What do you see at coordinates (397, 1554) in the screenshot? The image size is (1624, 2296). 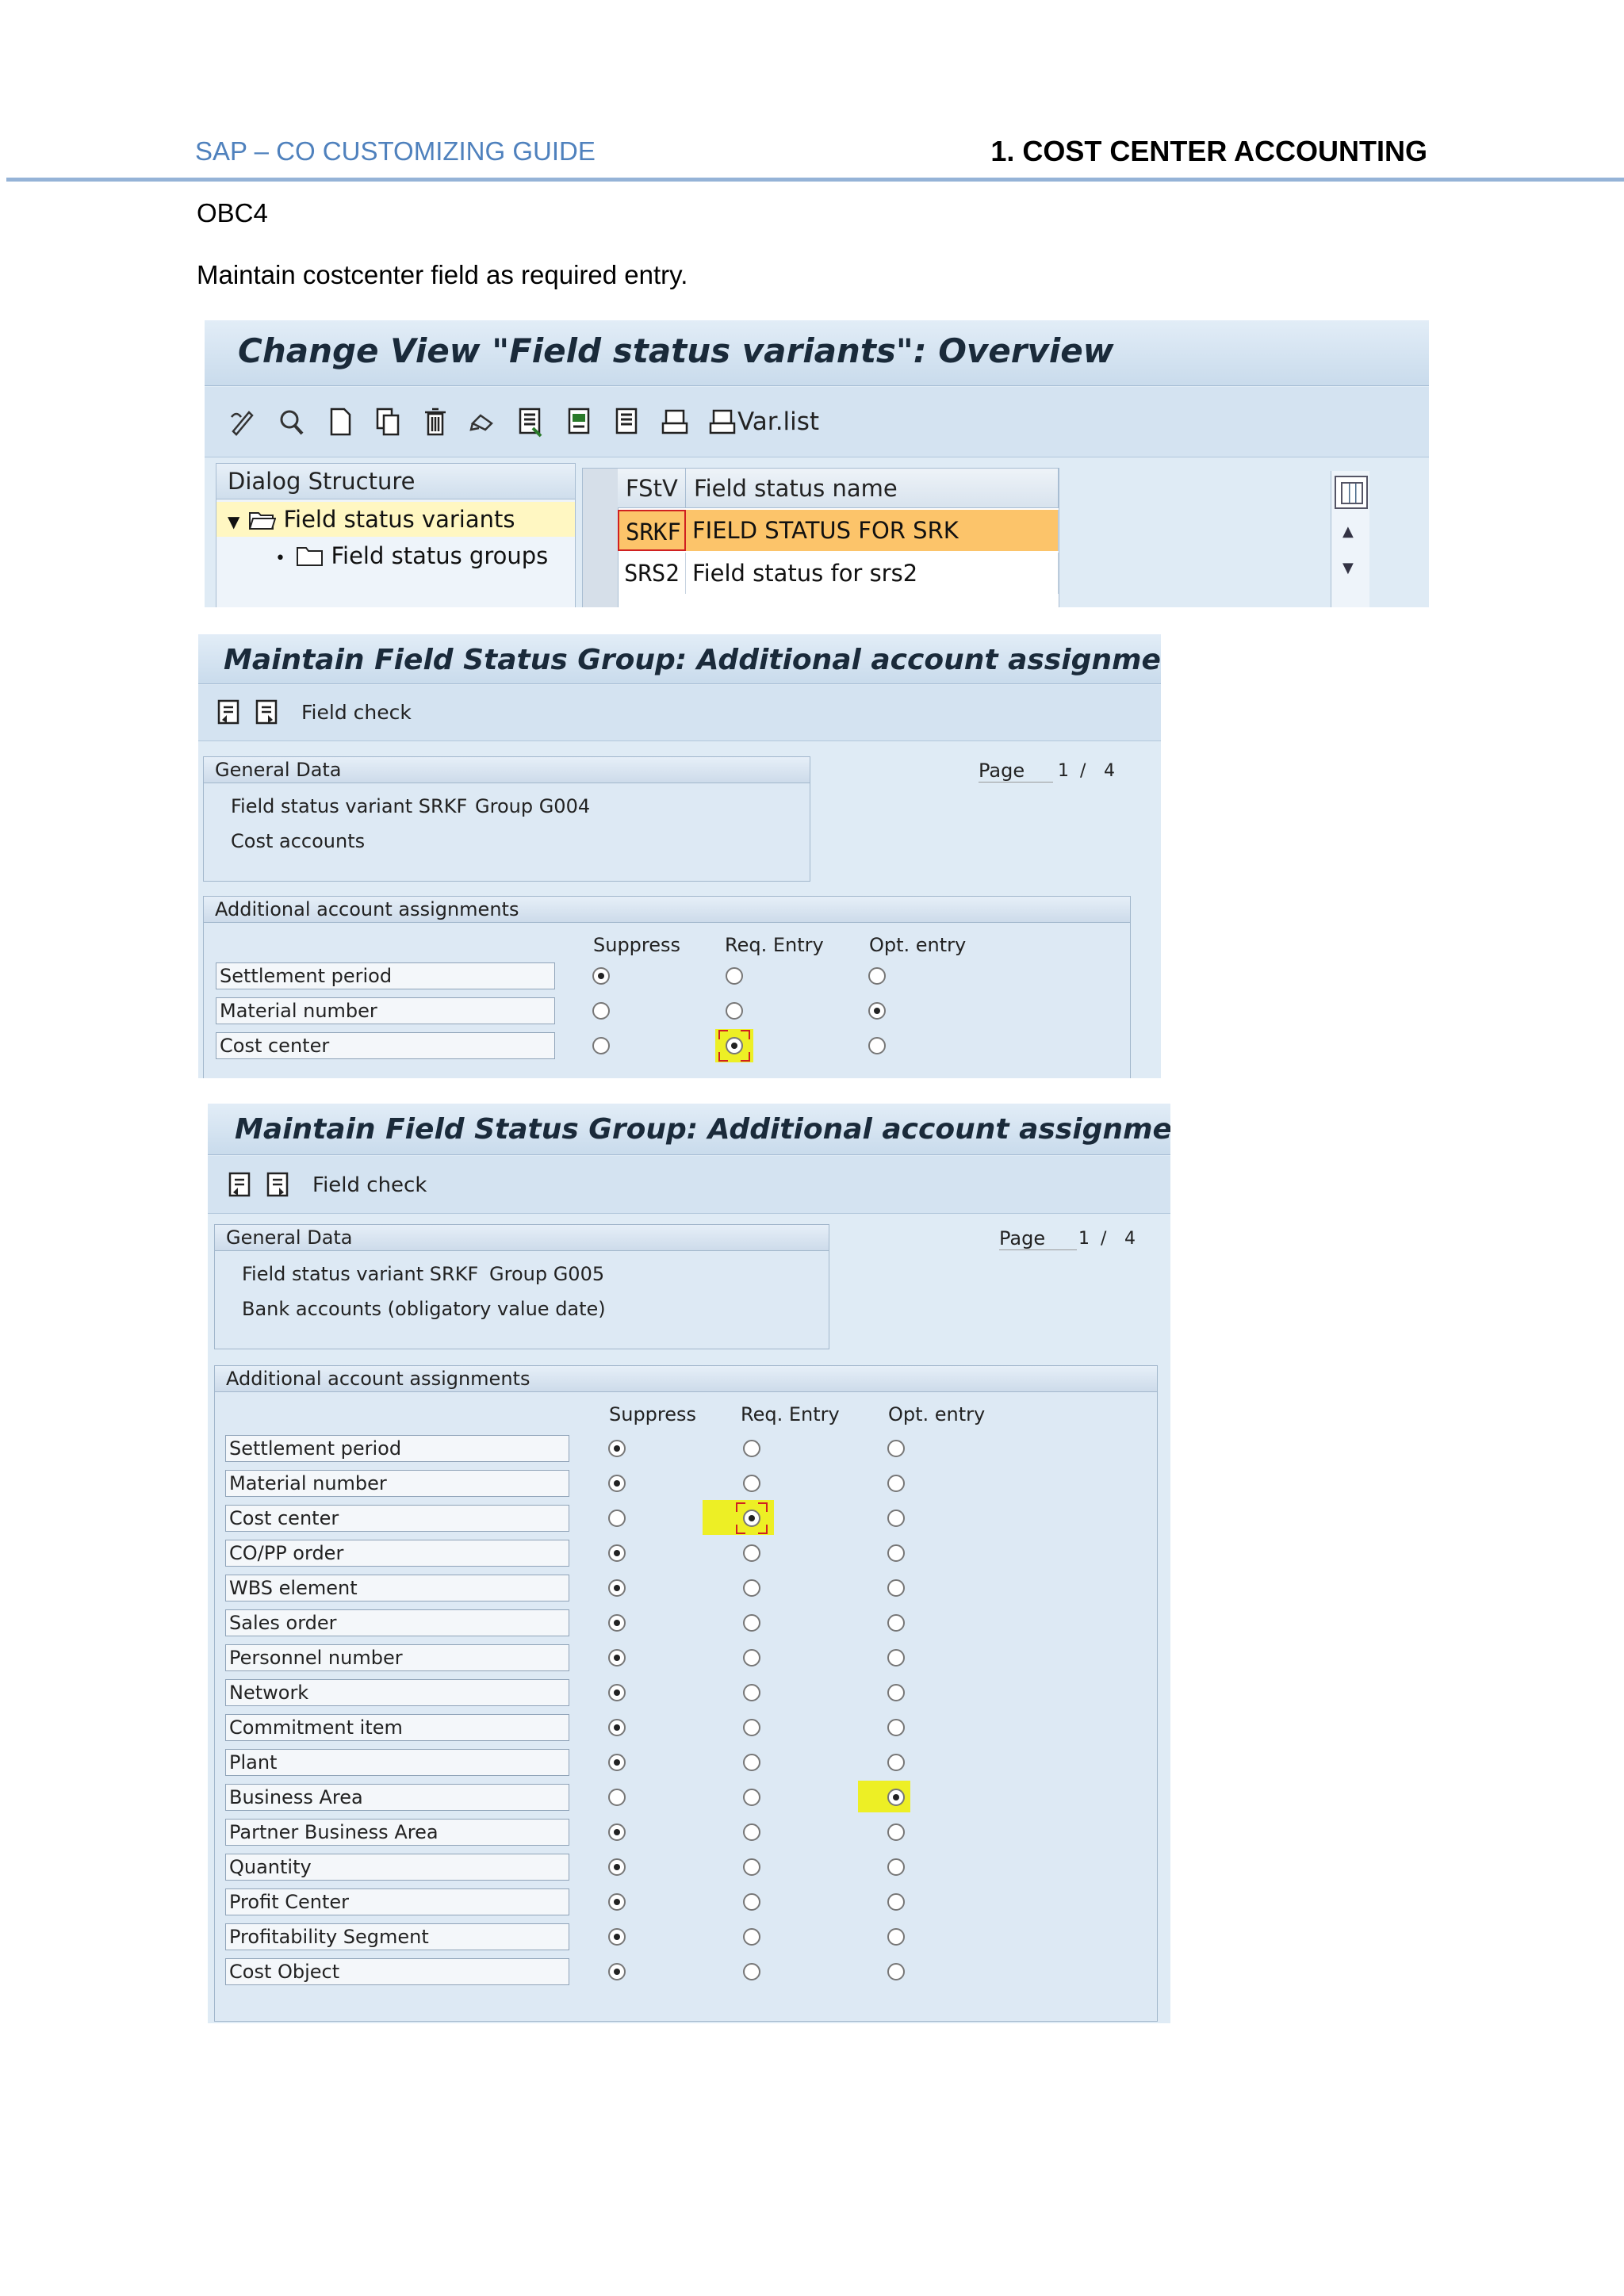 I see `field-label-box: CO/PP order` at bounding box center [397, 1554].